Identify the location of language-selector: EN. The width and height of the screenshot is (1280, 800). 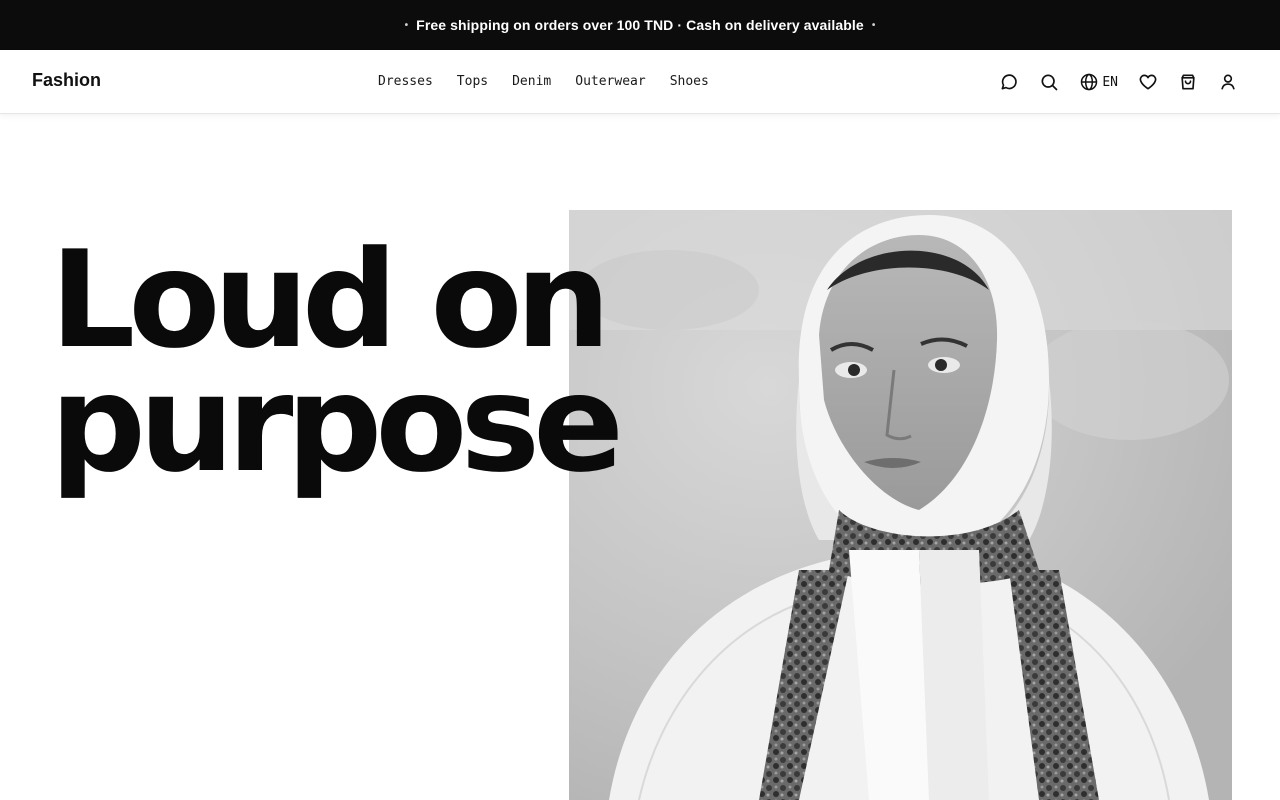
(1098, 82).